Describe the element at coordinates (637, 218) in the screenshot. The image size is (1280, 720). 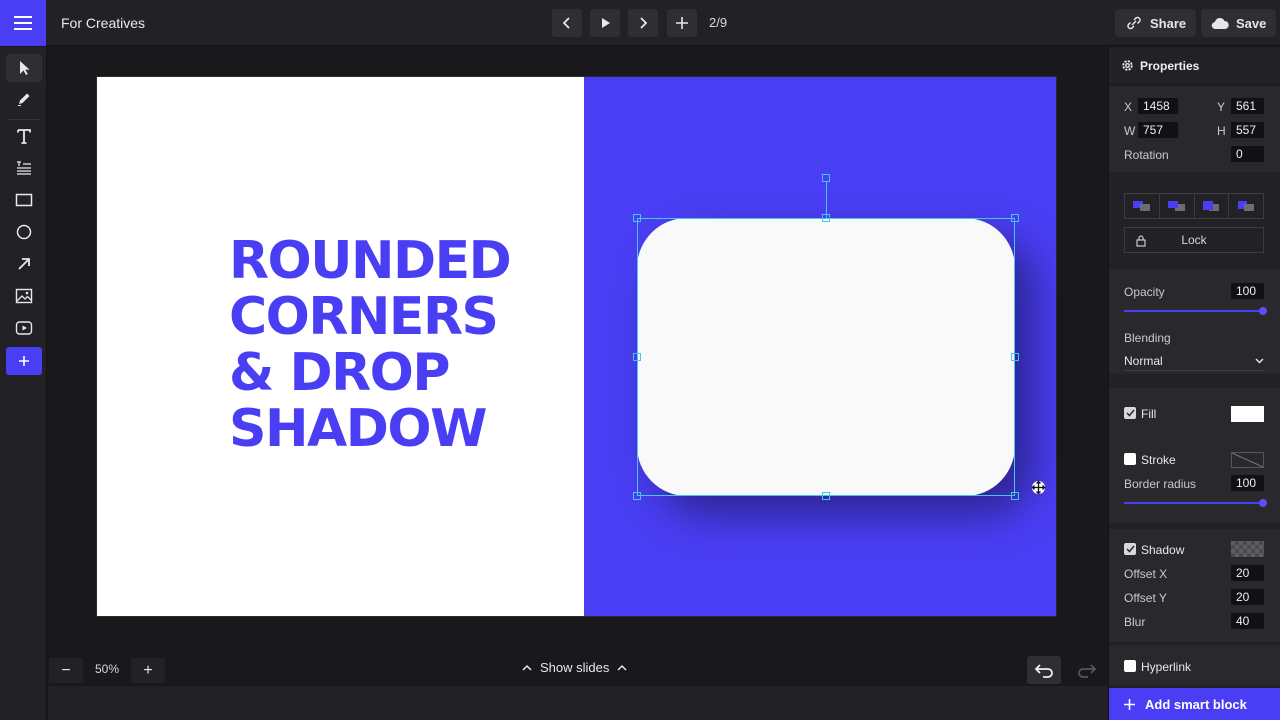
I see `resize-handle-top-left` at that location.